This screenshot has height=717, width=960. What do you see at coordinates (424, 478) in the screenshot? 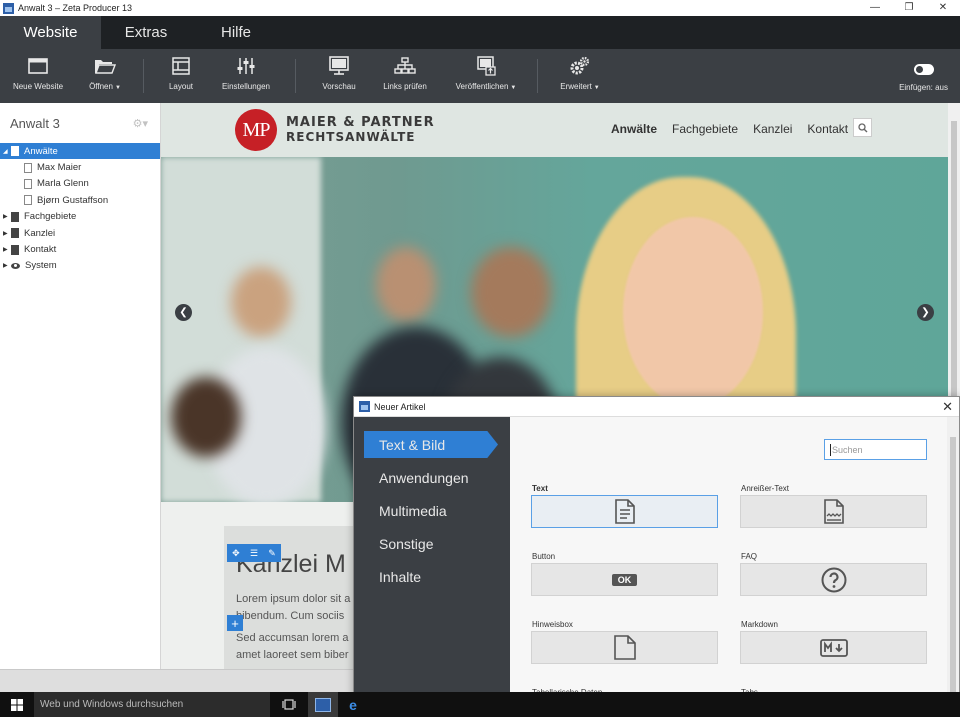
I see `category-anwendungen: Anwendungen` at bounding box center [424, 478].